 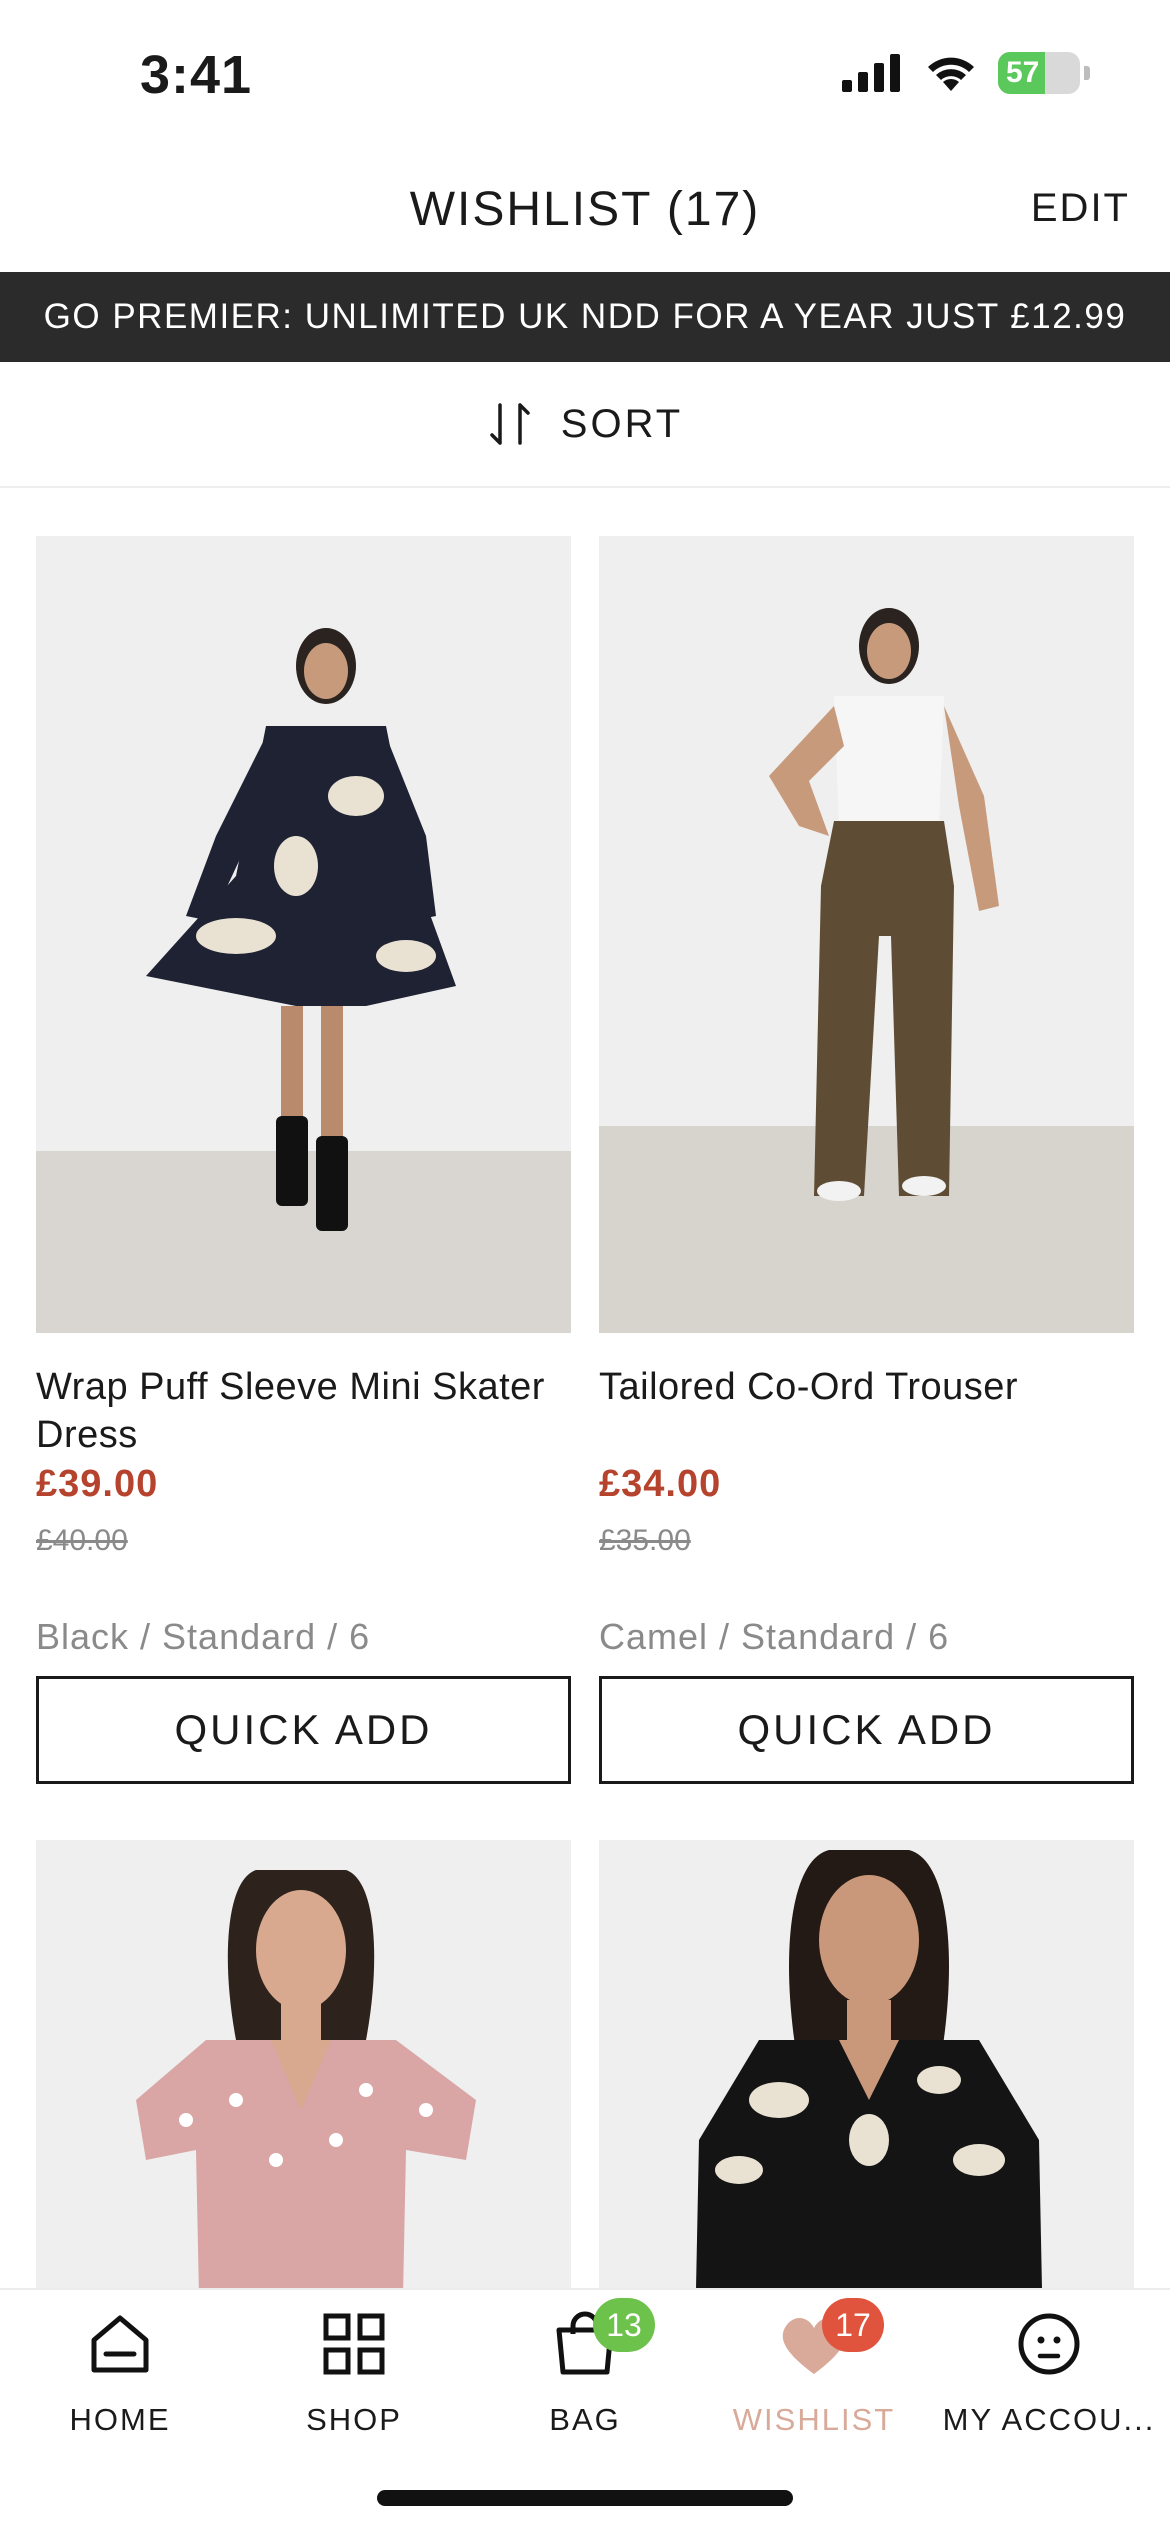 What do you see at coordinates (1087, 73) in the screenshot?
I see `battery-cap` at bounding box center [1087, 73].